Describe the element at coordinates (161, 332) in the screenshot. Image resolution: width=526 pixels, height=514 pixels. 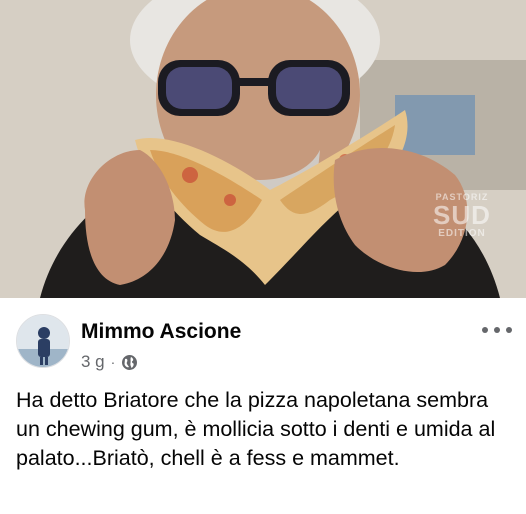
I see `author-name: Mimmo Ascione` at that location.